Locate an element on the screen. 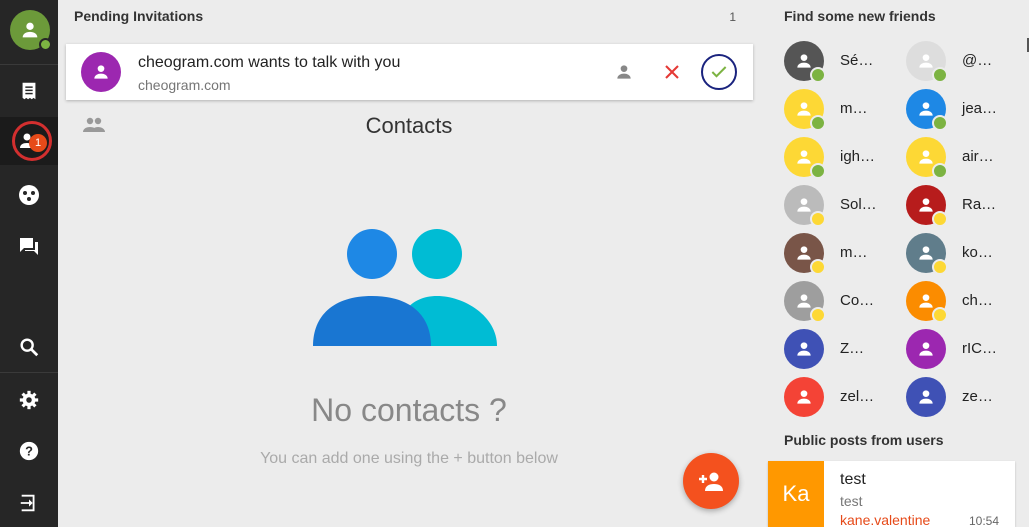  add-contact-button is located at coordinates (711, 481).